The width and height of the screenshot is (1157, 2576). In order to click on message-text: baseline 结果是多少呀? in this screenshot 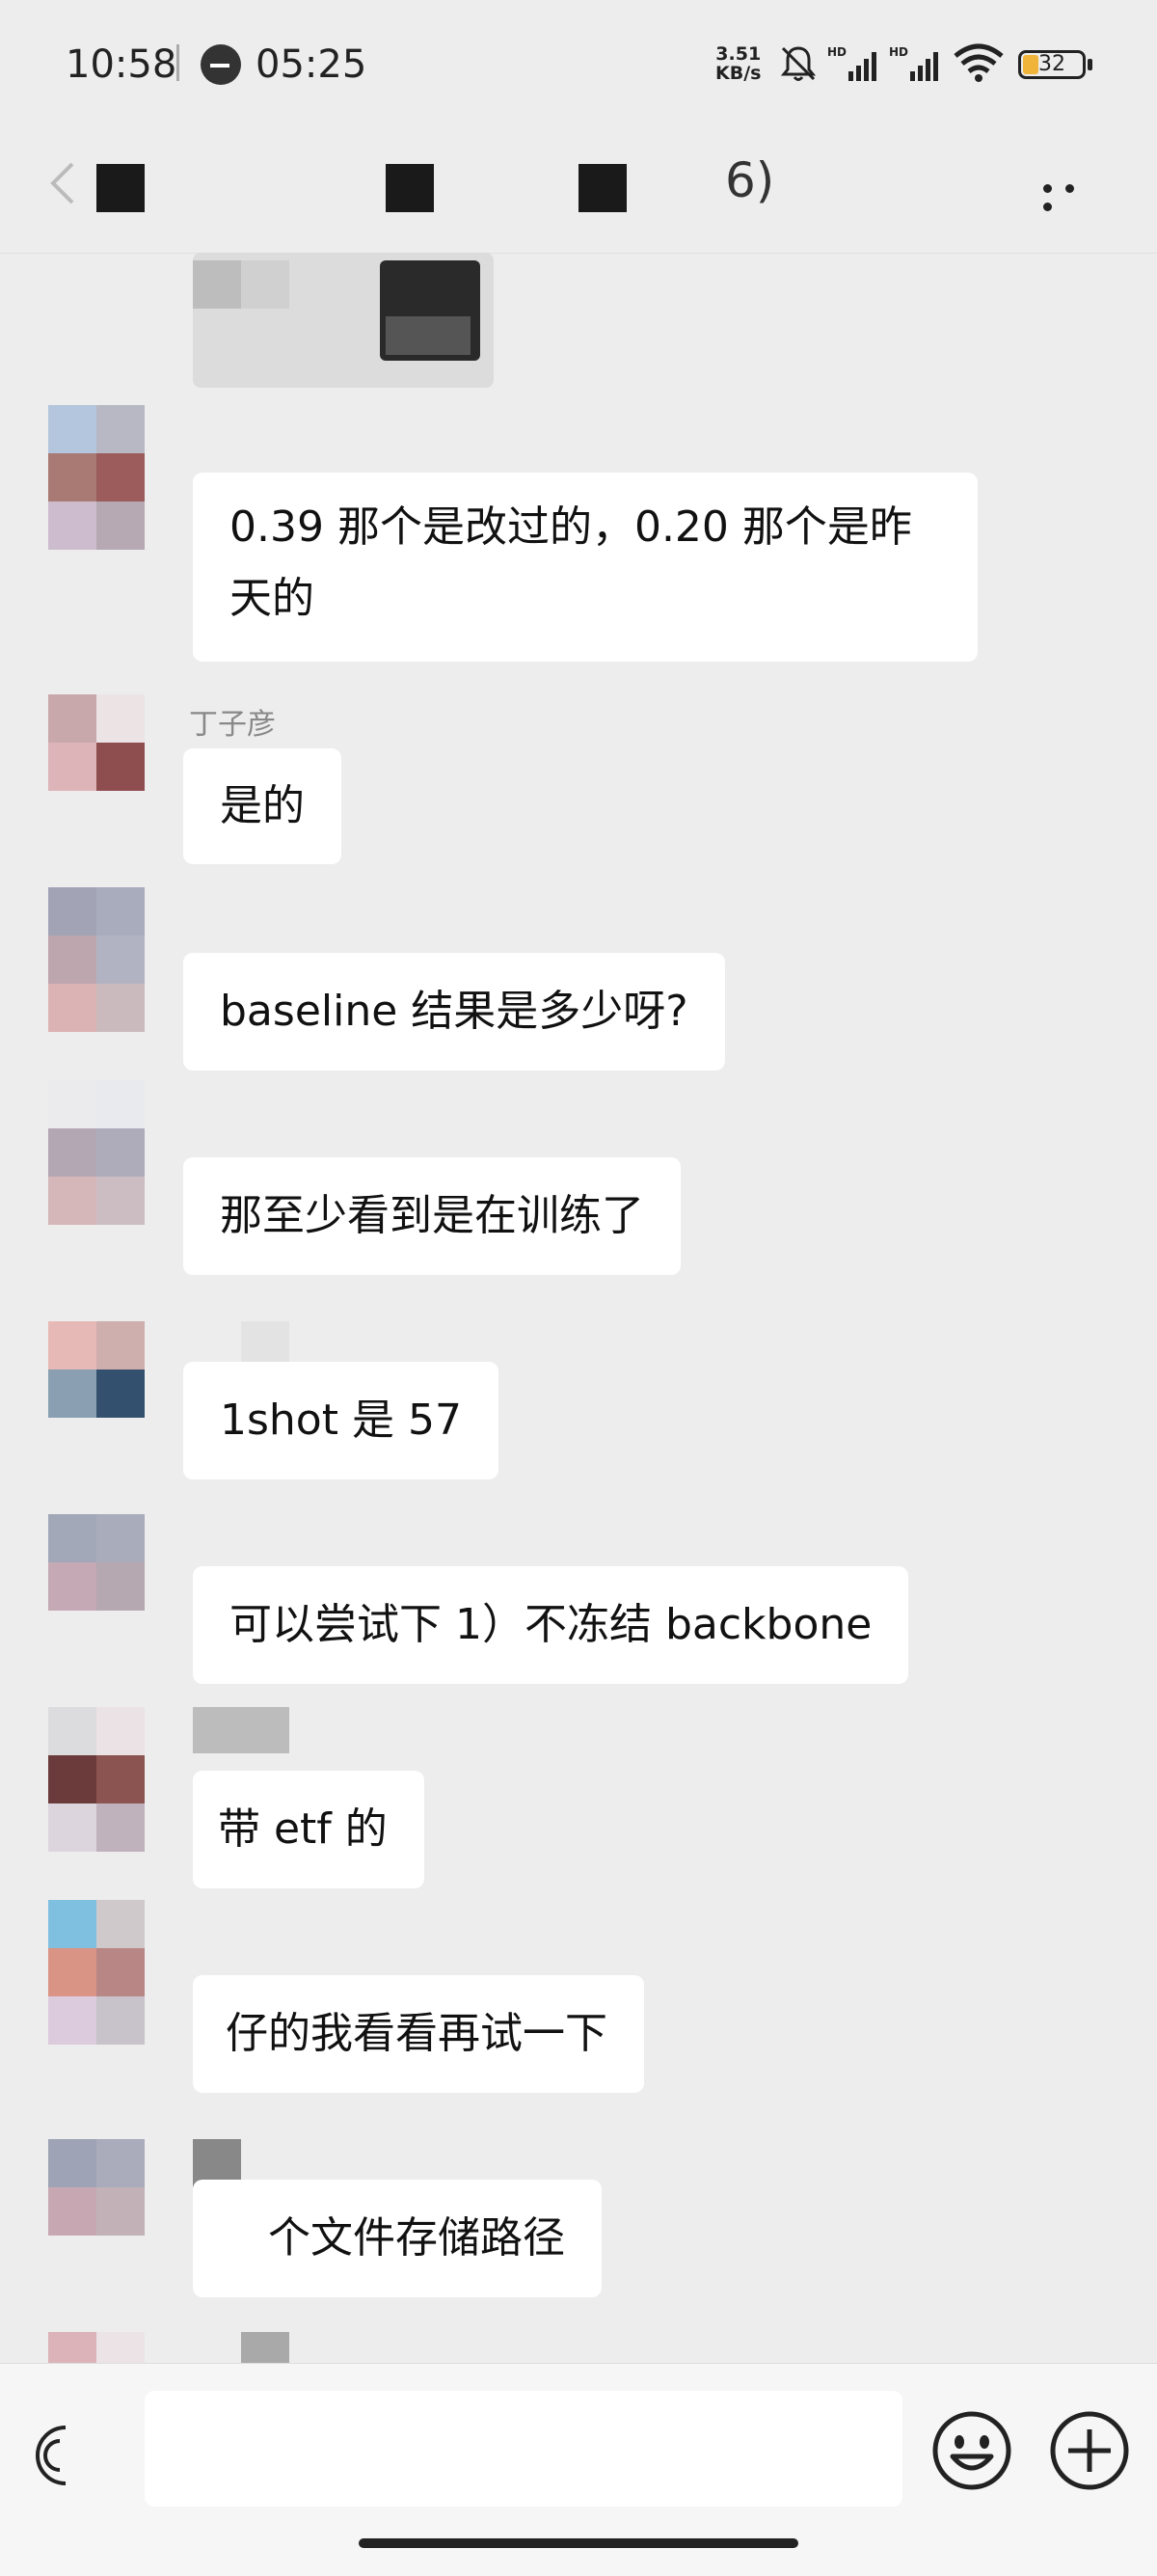, I will do `click(454, 1011)`.